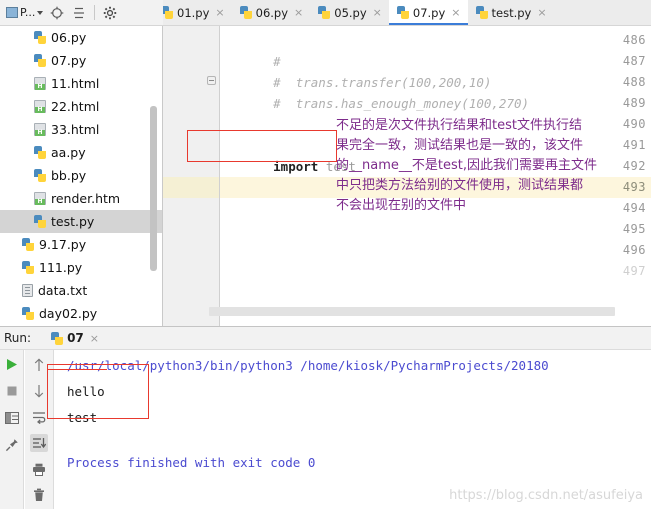 The image size is (651, 509). What do you see at coordinates (12, 364) in the screenshot?
I see `run-button-icon` at bounding box center [12, 364].